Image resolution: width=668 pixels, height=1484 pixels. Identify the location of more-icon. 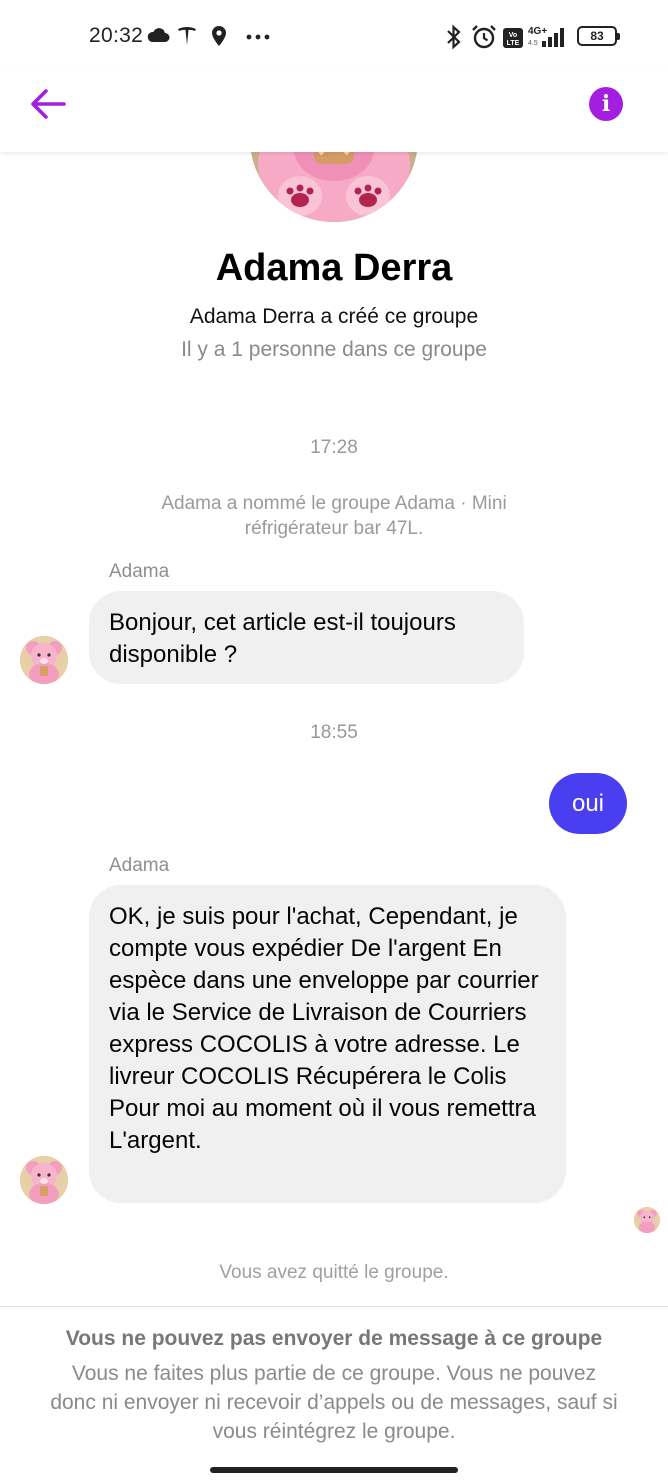
(258, 37).